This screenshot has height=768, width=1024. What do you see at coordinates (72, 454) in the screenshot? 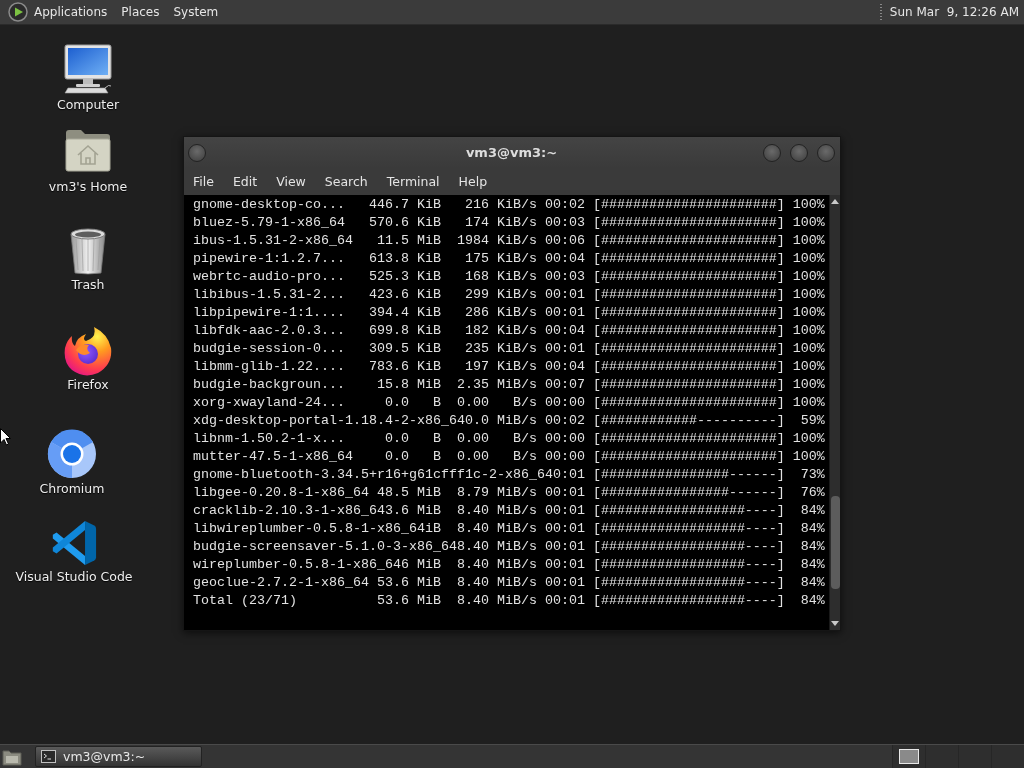
I see `chromium-logo-icon` at bounding box center [72, 454].